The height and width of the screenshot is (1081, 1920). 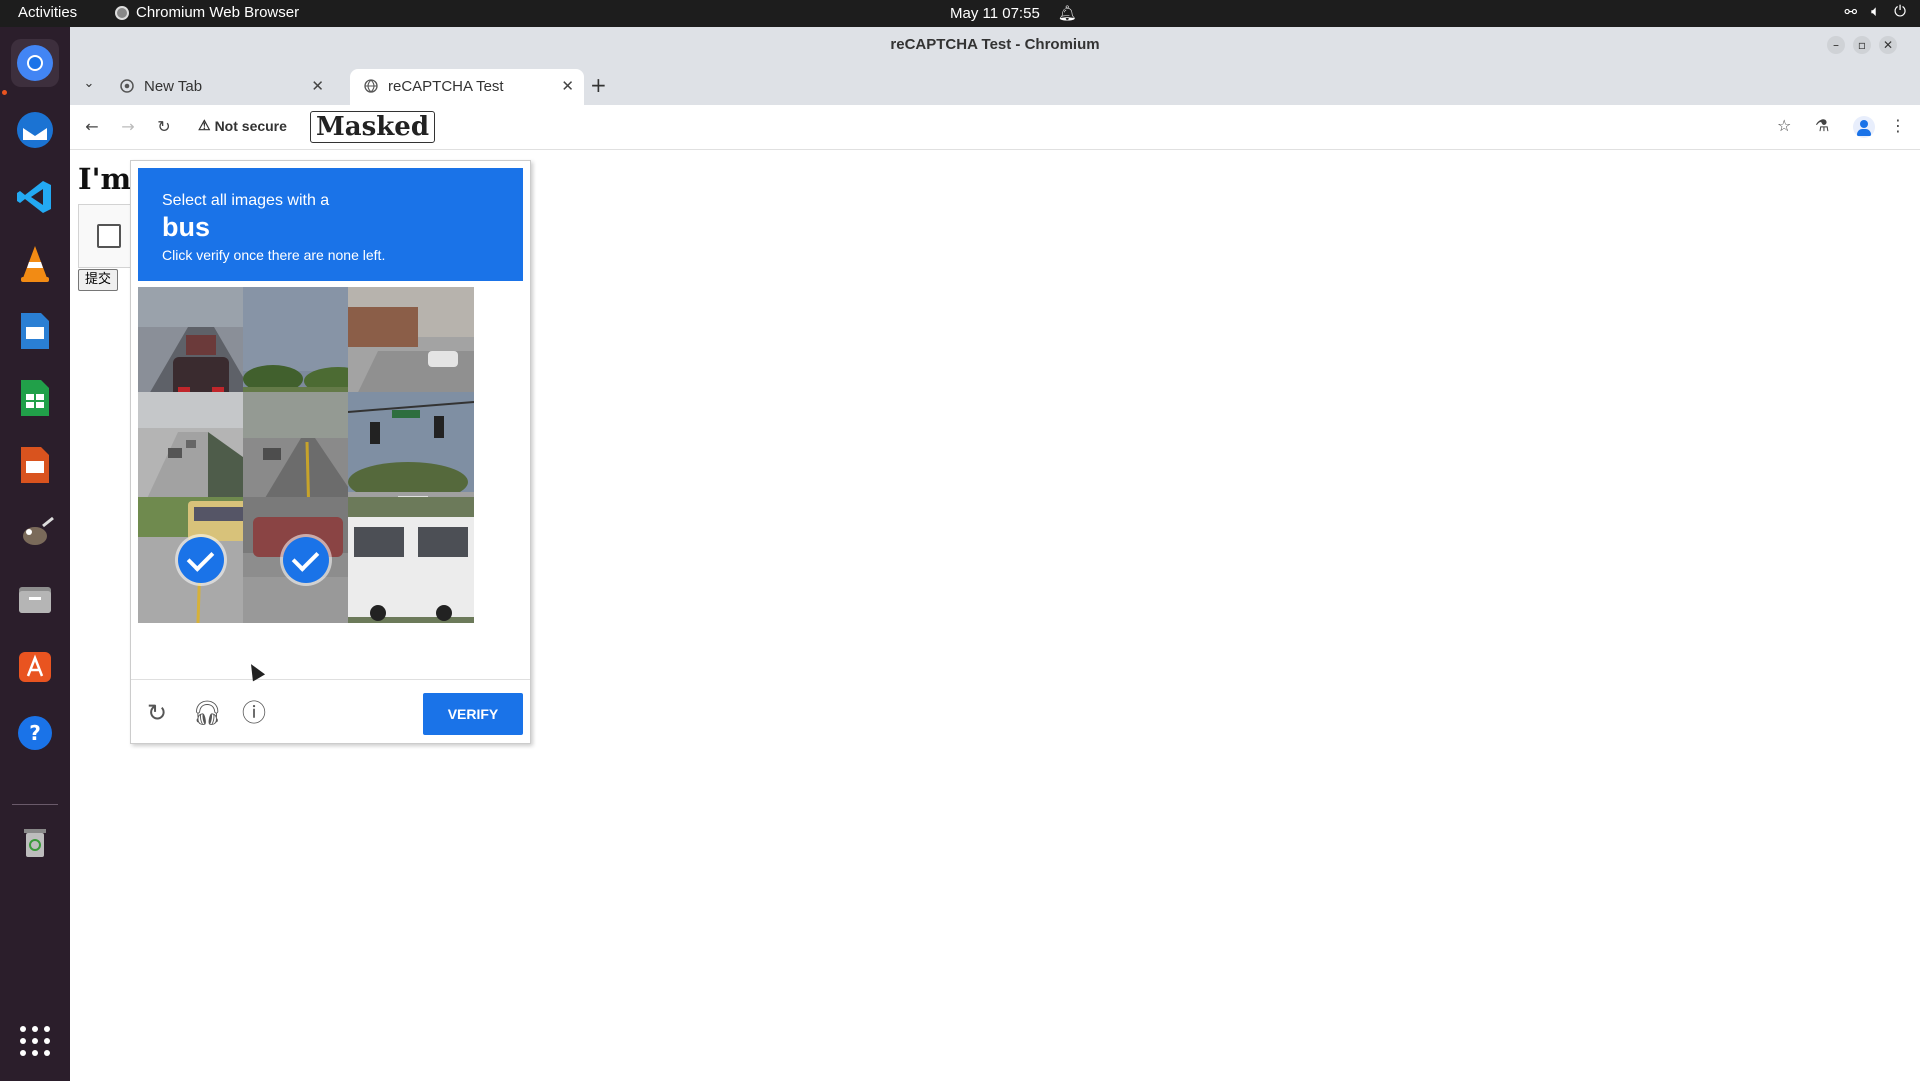 I want to click on chromium-favicon-icon, so click(x=127, y=86).